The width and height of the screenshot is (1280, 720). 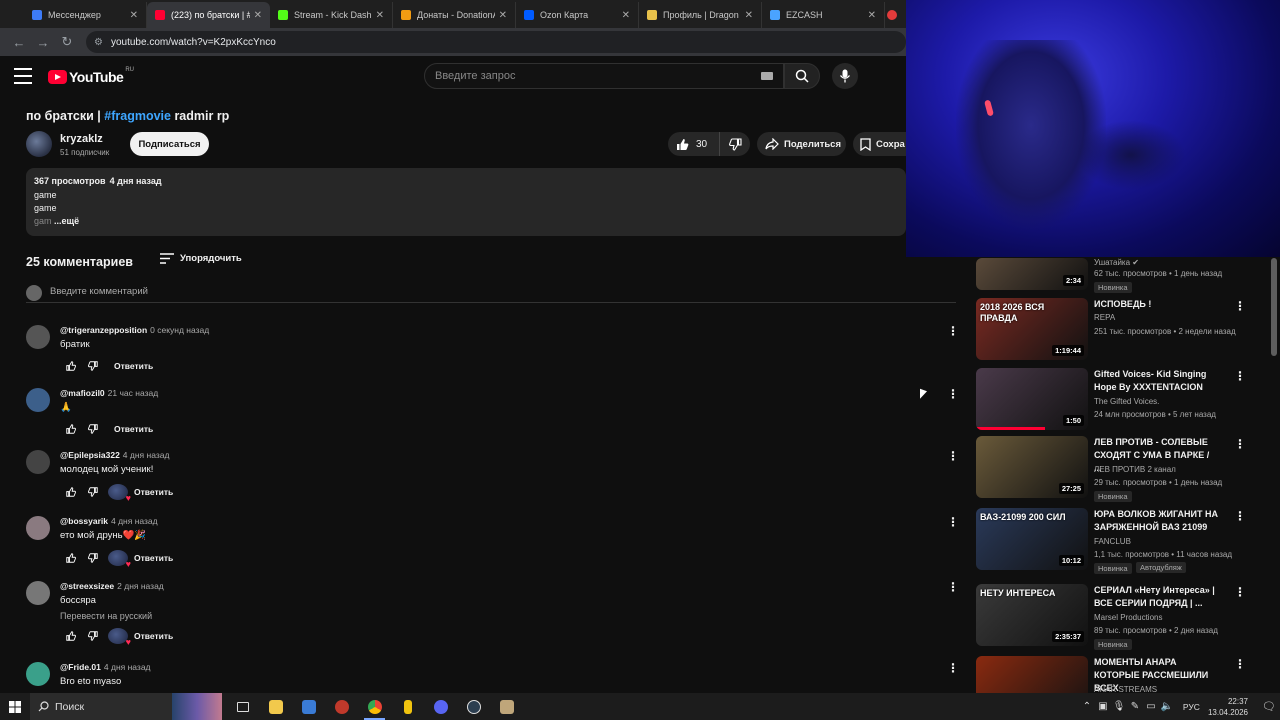 What do you see at coordinates (1032, 399) in the screenshot?
I see `video-thumbnail: 1:50` at bounding box center [1032, 399].